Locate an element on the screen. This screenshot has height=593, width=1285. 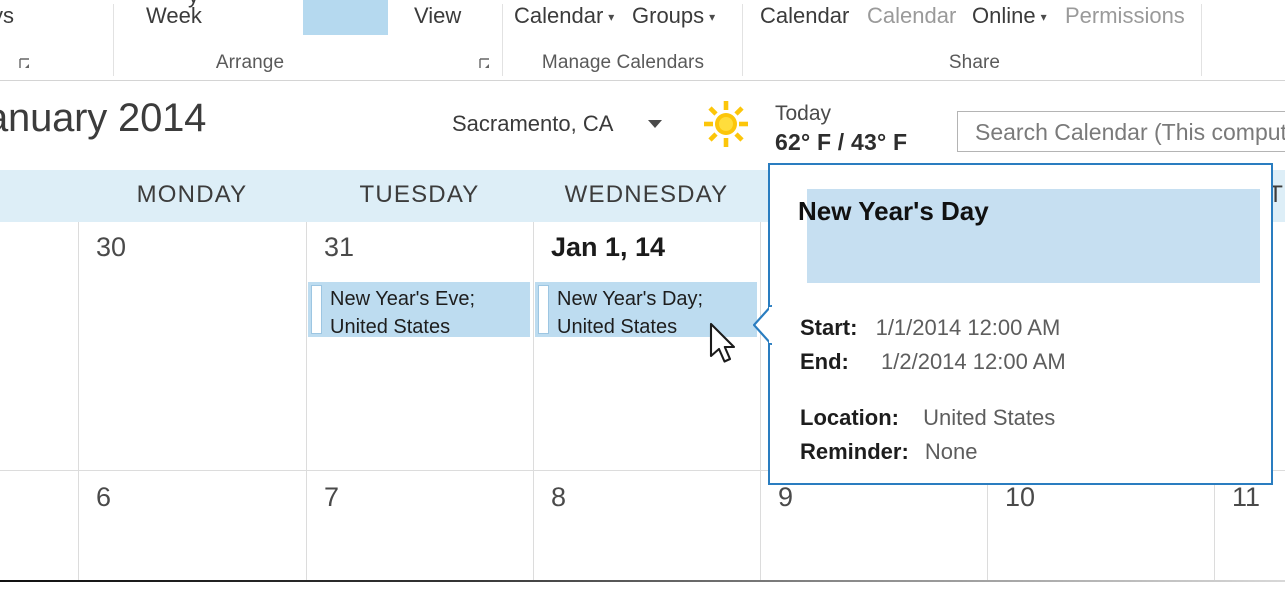
day-cell-7: 7 is located at coordinates (331, 497).